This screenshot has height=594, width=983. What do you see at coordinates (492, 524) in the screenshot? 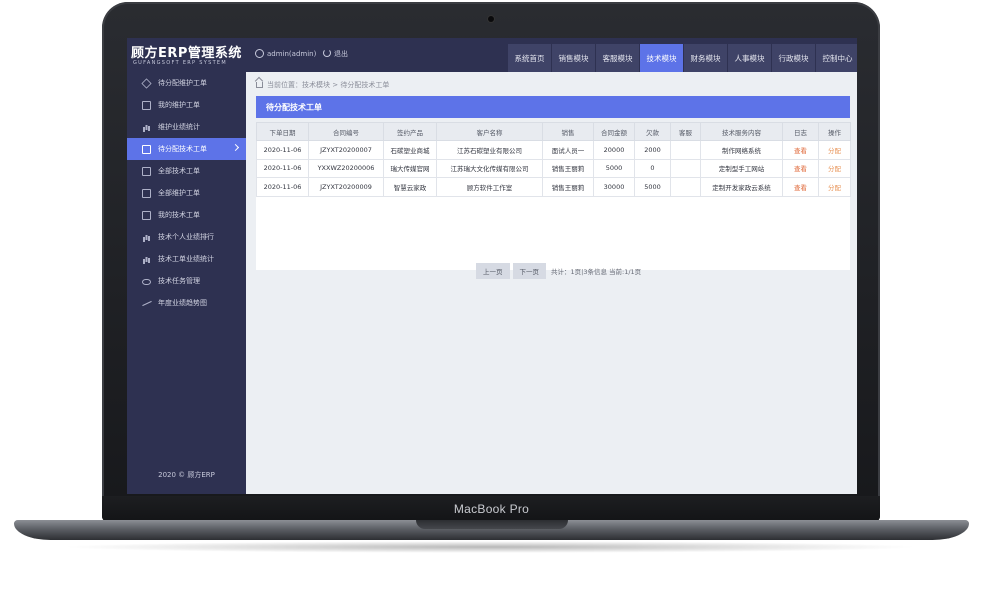
I see `laptop-notch` at bounding box center [492, 524].